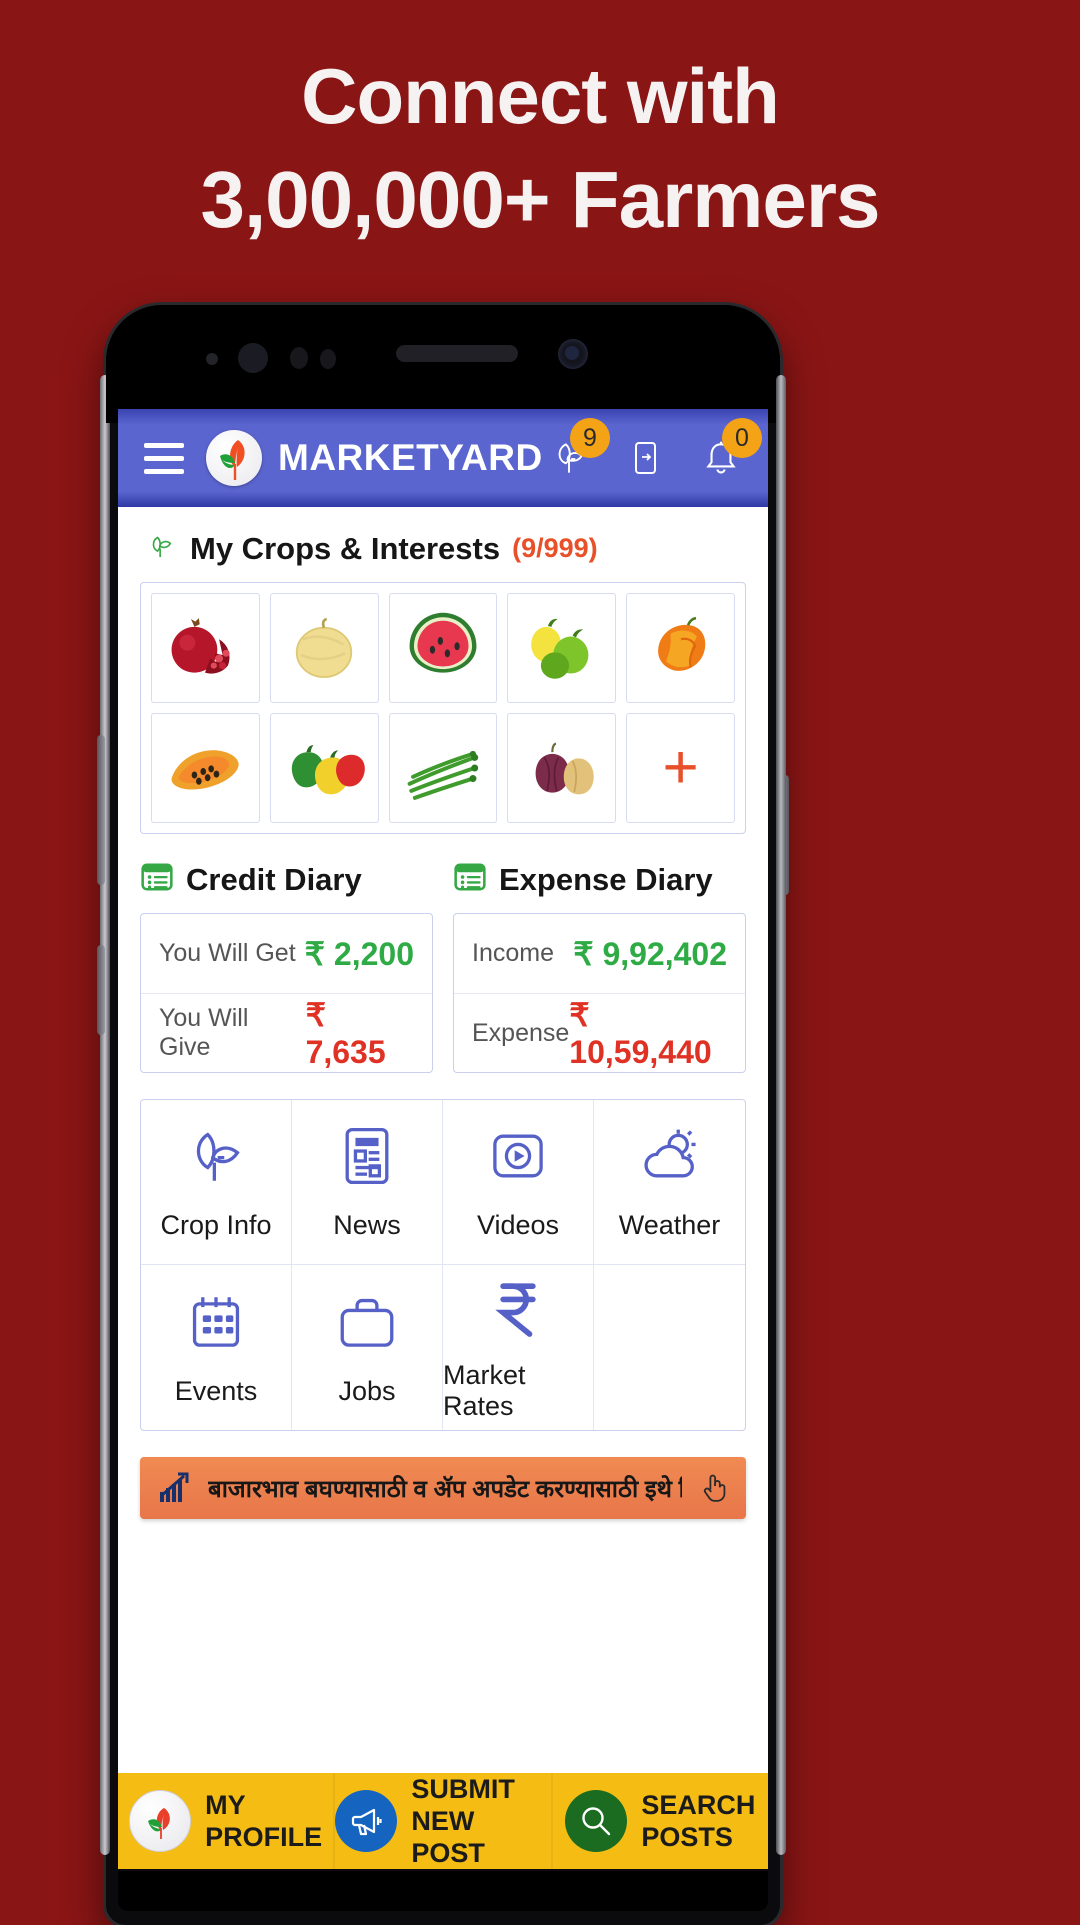 The height and width of the screenshot is (1925, 1080). Describe the element at coordinates (640, 1033) in the screenshot. I see `row-value: ₹ 10,59,440` at that location.